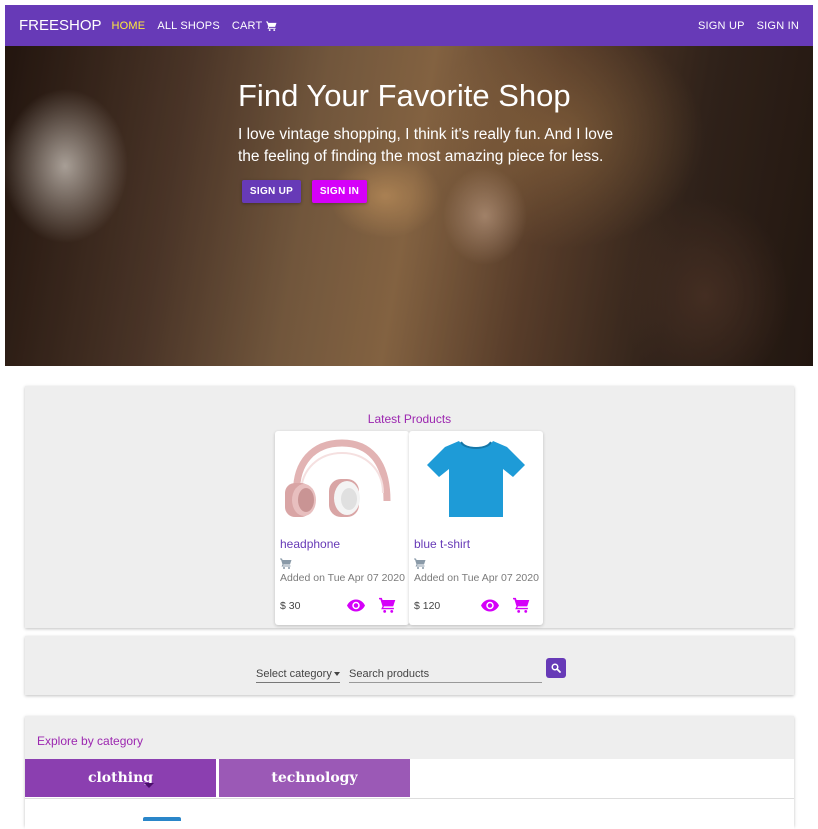 This screenshot has width=818, height=829. I want to click on nav-cart: CART, so click(255, 26).